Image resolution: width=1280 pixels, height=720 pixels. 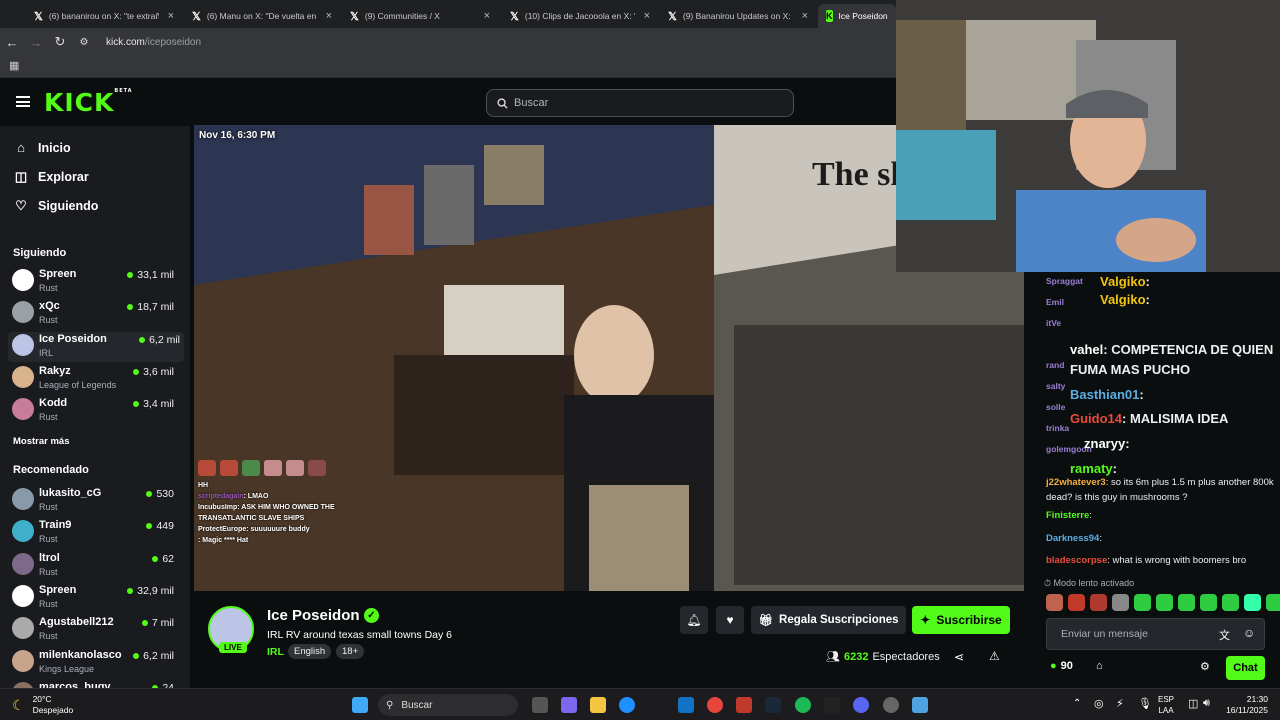 What do you see at coordinates (569, 705) in the screenshot?
I see `copilot-icon` at bounding box center [569, 705].